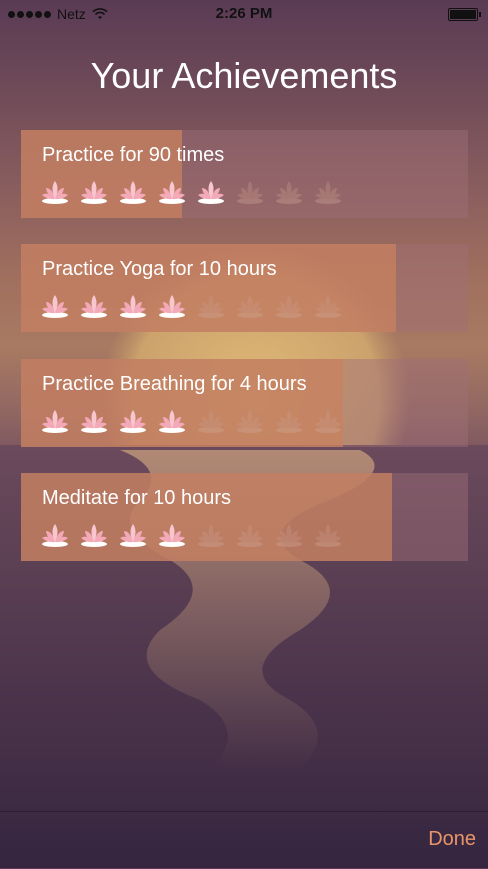 The image size is (488, 869). What do you see at coordinates (452, 839) in the screenshot?
I see `done-button: Done` at bounding box center [452, 839].